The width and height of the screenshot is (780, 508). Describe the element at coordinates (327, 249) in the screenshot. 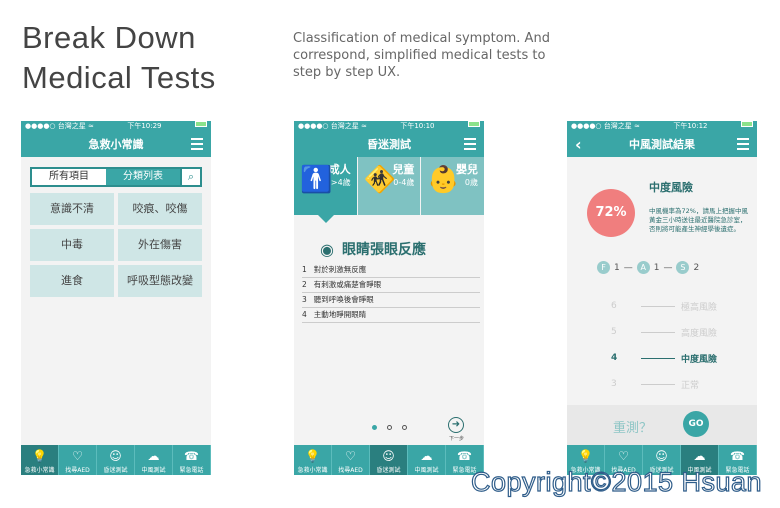

I see `eye-icon: ◉` at that location.